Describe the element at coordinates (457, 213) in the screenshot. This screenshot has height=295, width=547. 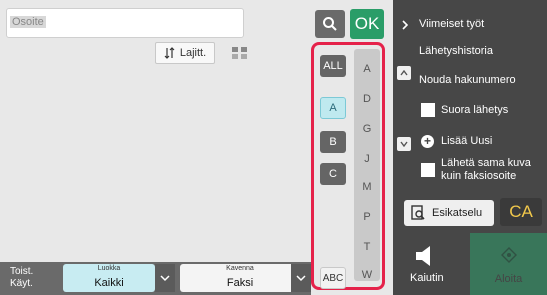
I see `preview-label: Esikatselu` at that location.